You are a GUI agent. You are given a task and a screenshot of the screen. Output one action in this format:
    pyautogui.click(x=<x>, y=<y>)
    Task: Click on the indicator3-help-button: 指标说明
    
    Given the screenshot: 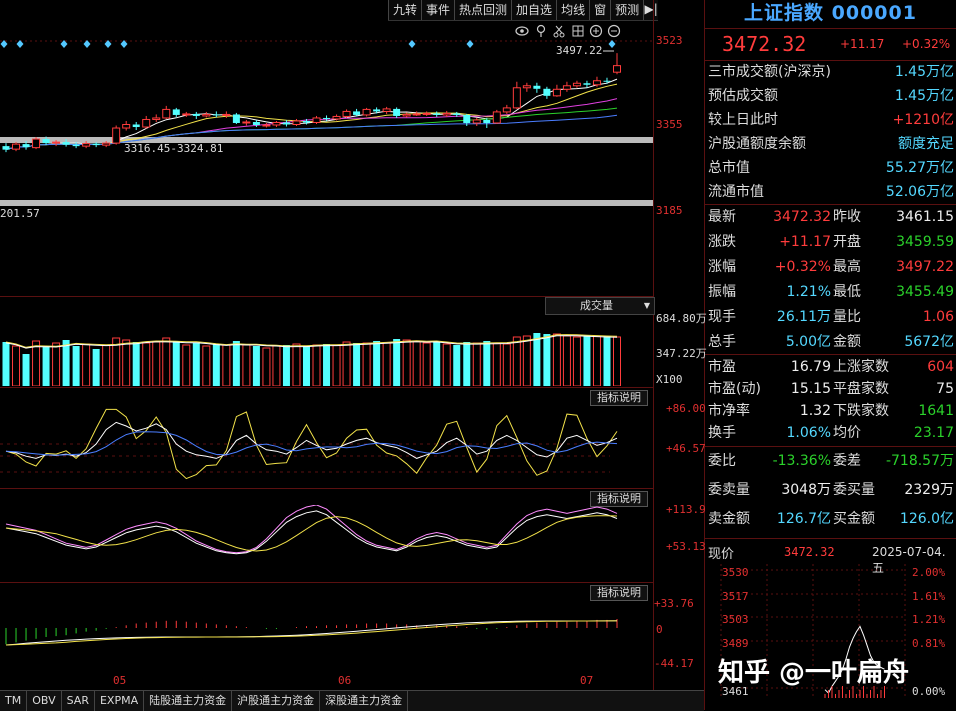 What is the action you would take?
    pyautogui.click(x=619, y=593)
    